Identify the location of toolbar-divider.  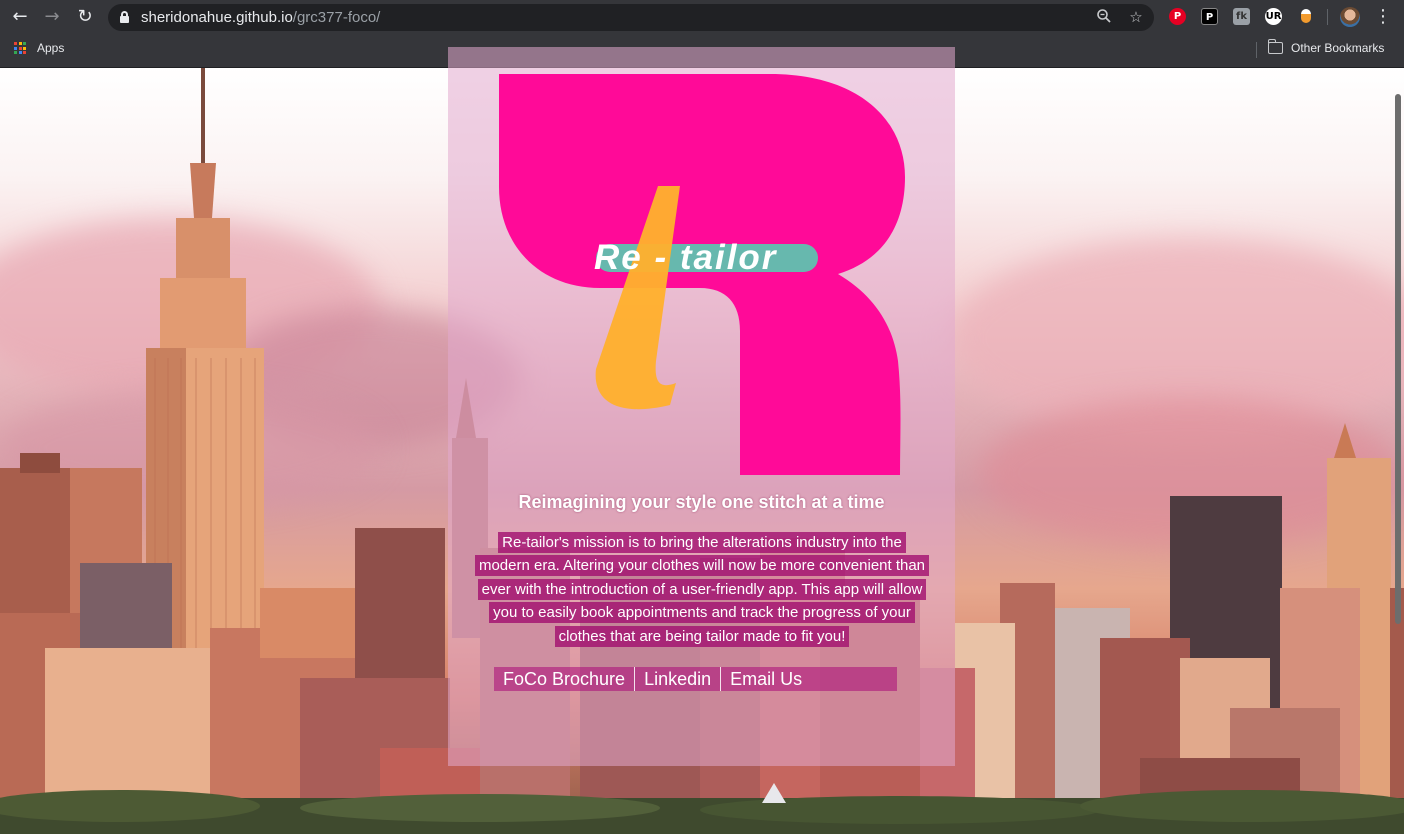
(1327, 17).